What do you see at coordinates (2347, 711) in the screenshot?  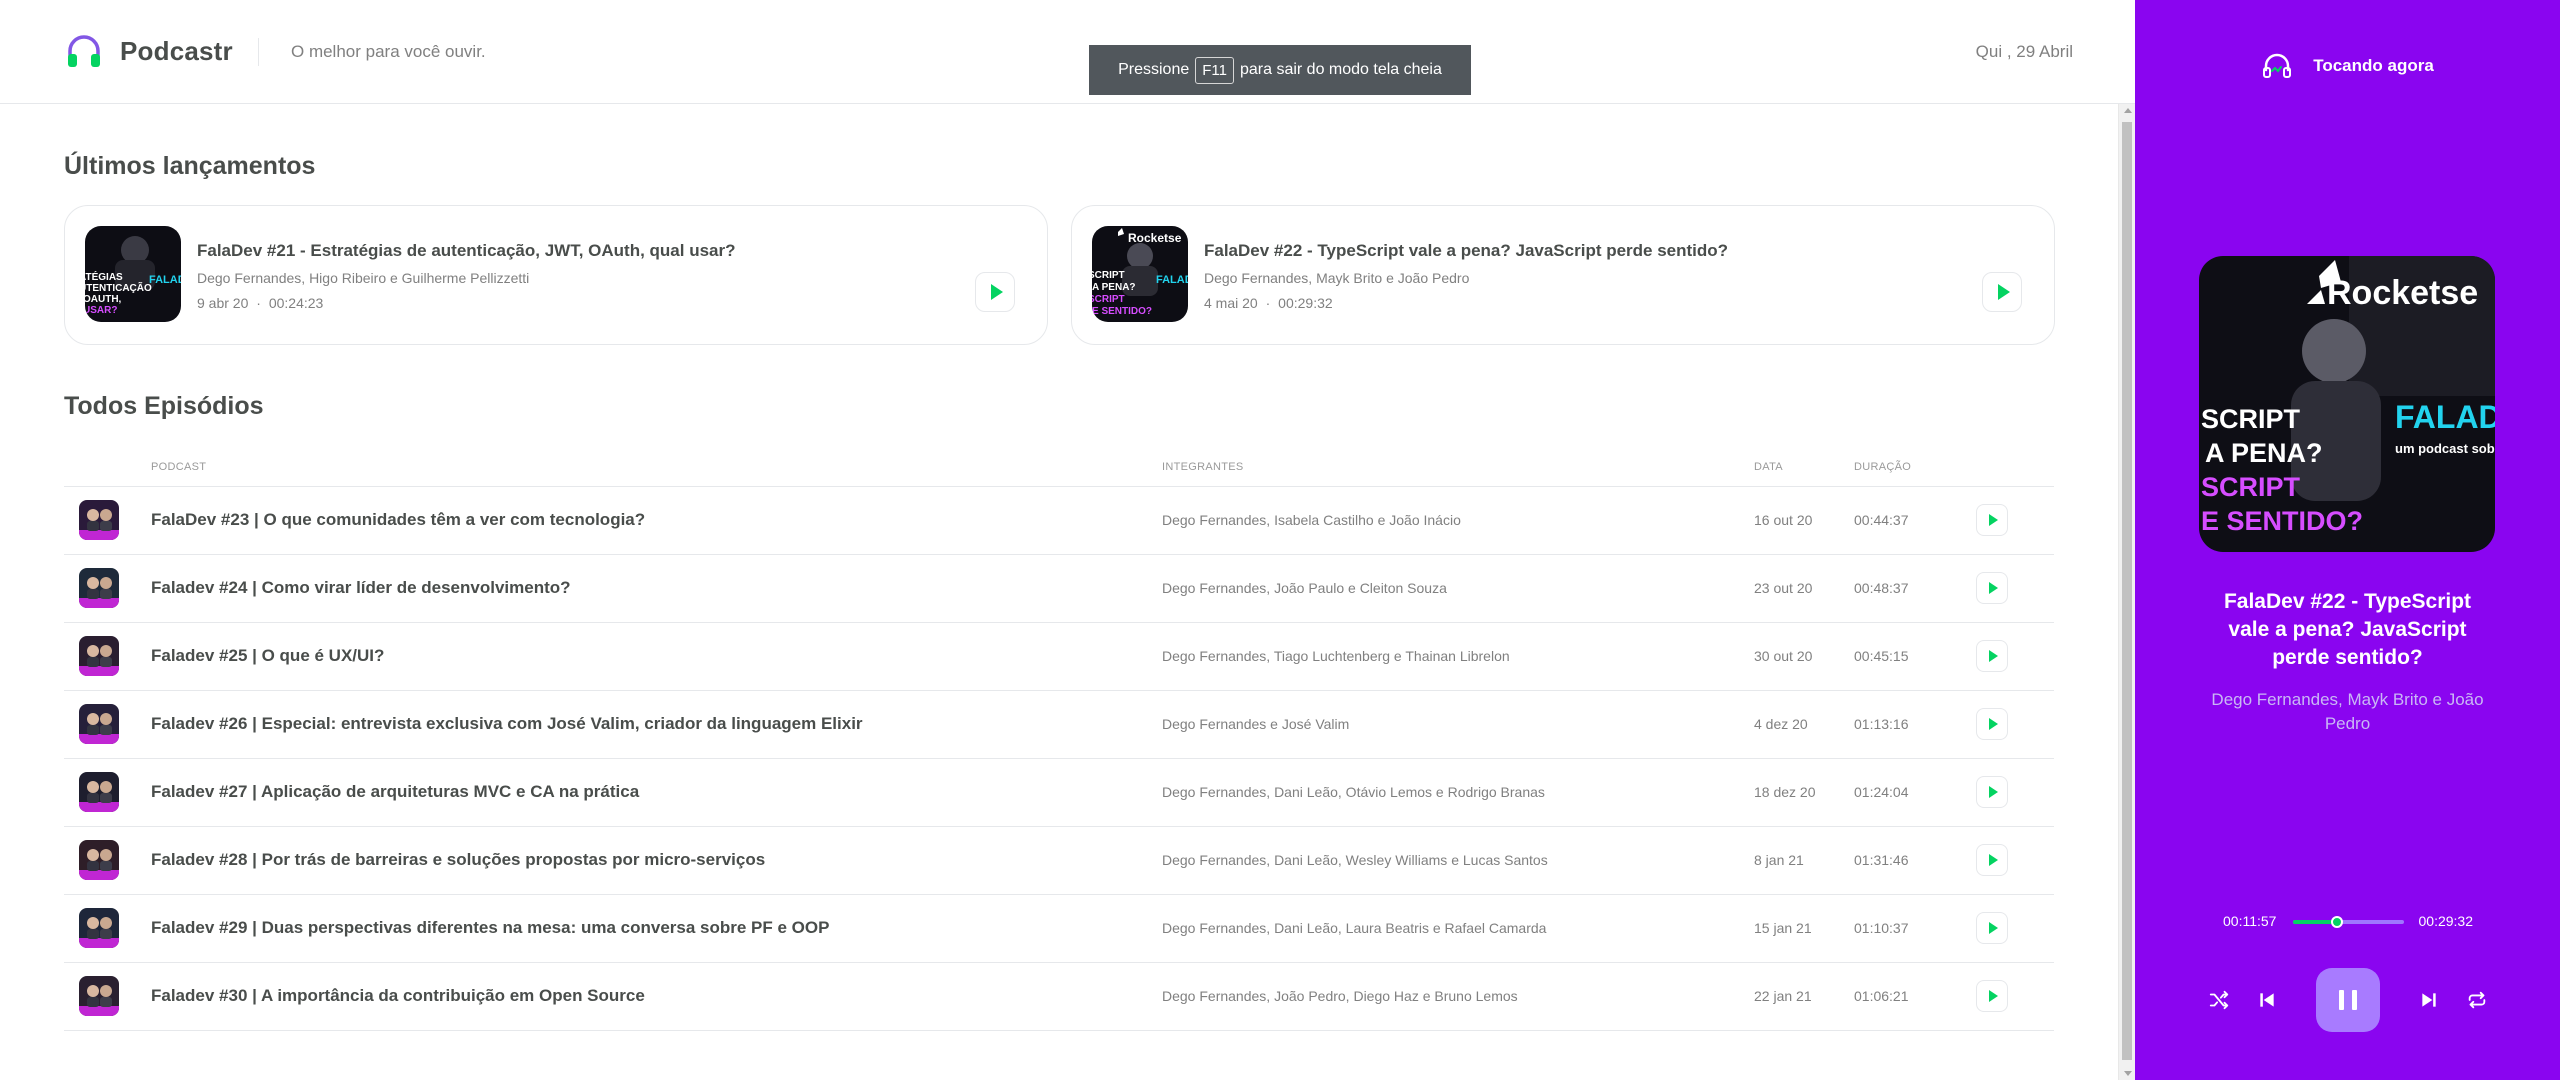 I see `player-episode-members: Dego Fernandes, Mayk Brito e João Pedro` at bounding box center [2347, 711].